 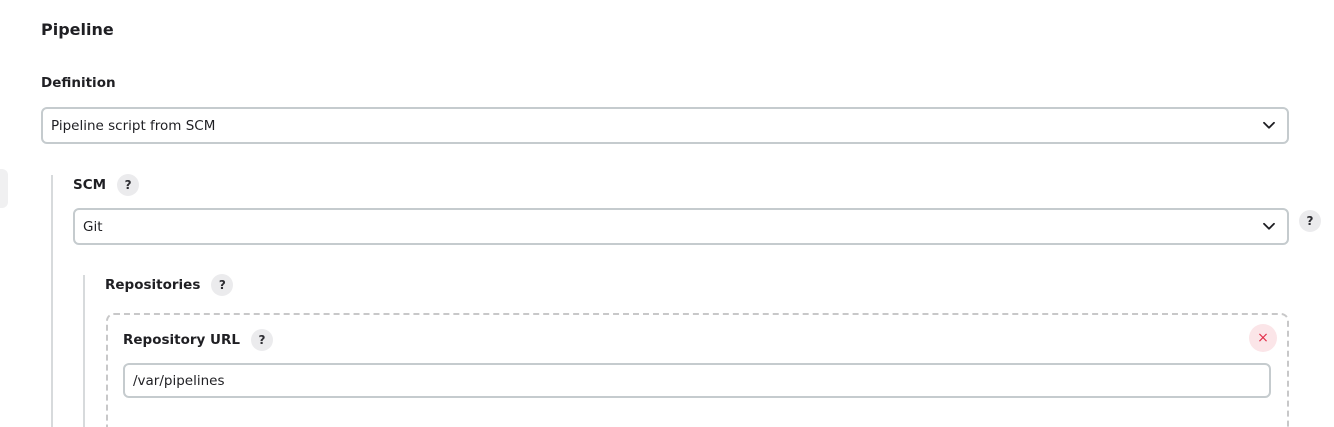 I want to click on definition-selected-value: Pipeline script from SCM, so click(x=133, y=125).